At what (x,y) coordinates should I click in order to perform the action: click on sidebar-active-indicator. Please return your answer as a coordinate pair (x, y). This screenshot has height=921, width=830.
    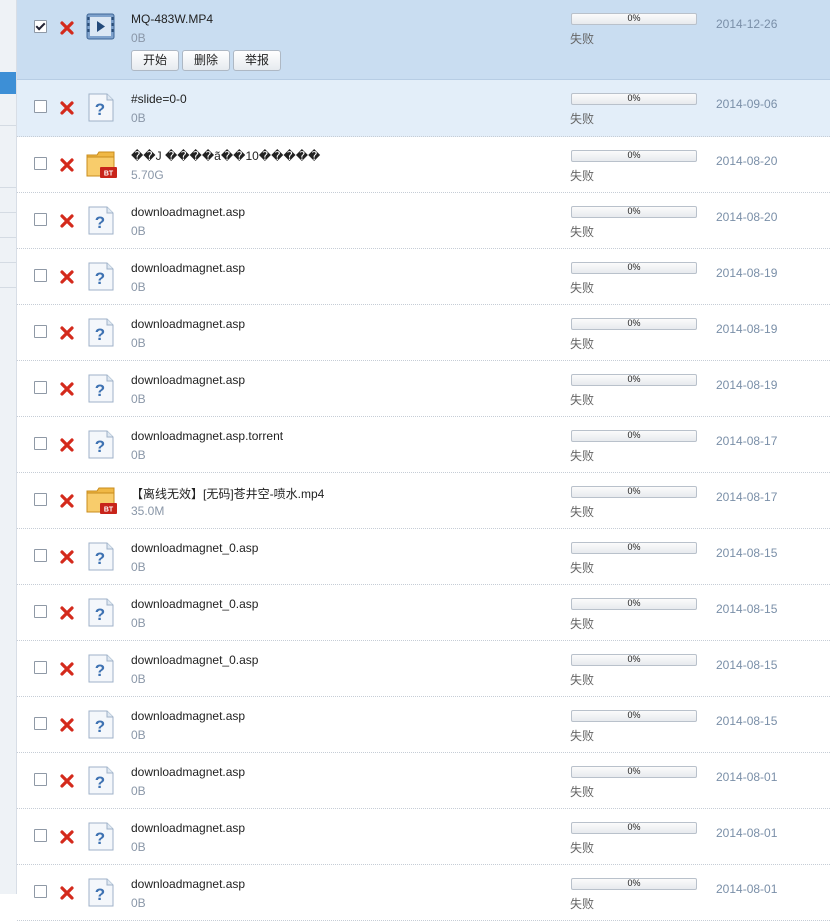
    Looking at the image, I should click on (8, 83).